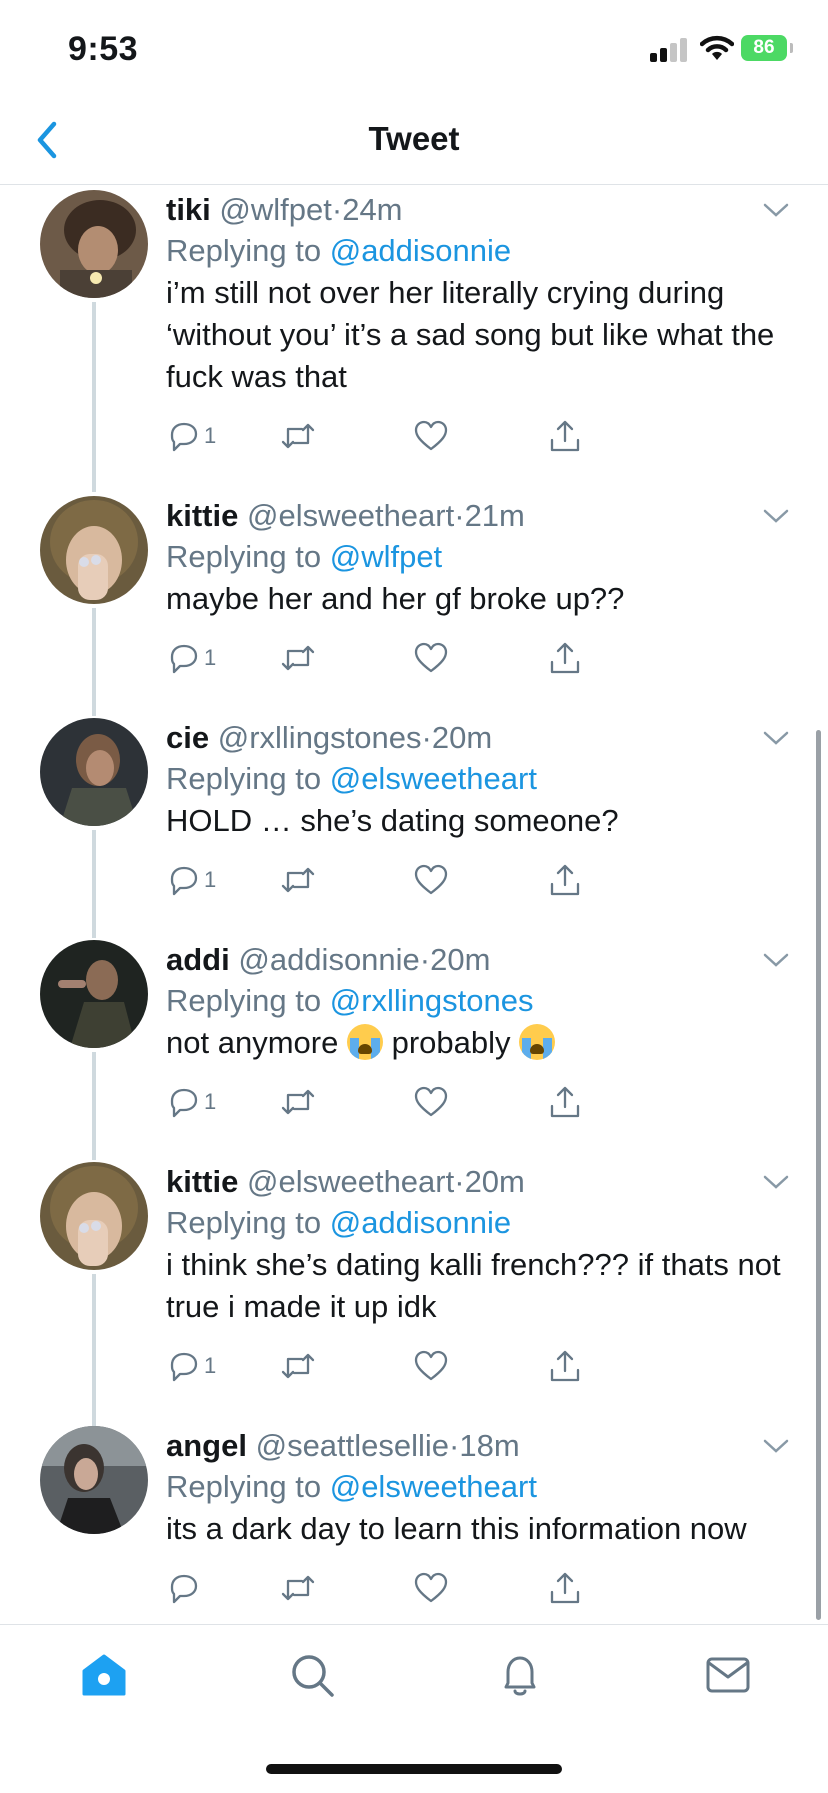 This screenshot has height=1793, width=828. What do you see at coordinates (188, 209) in the screenshot?
I see `display-name: tiki` at bounding box center [188, 209].